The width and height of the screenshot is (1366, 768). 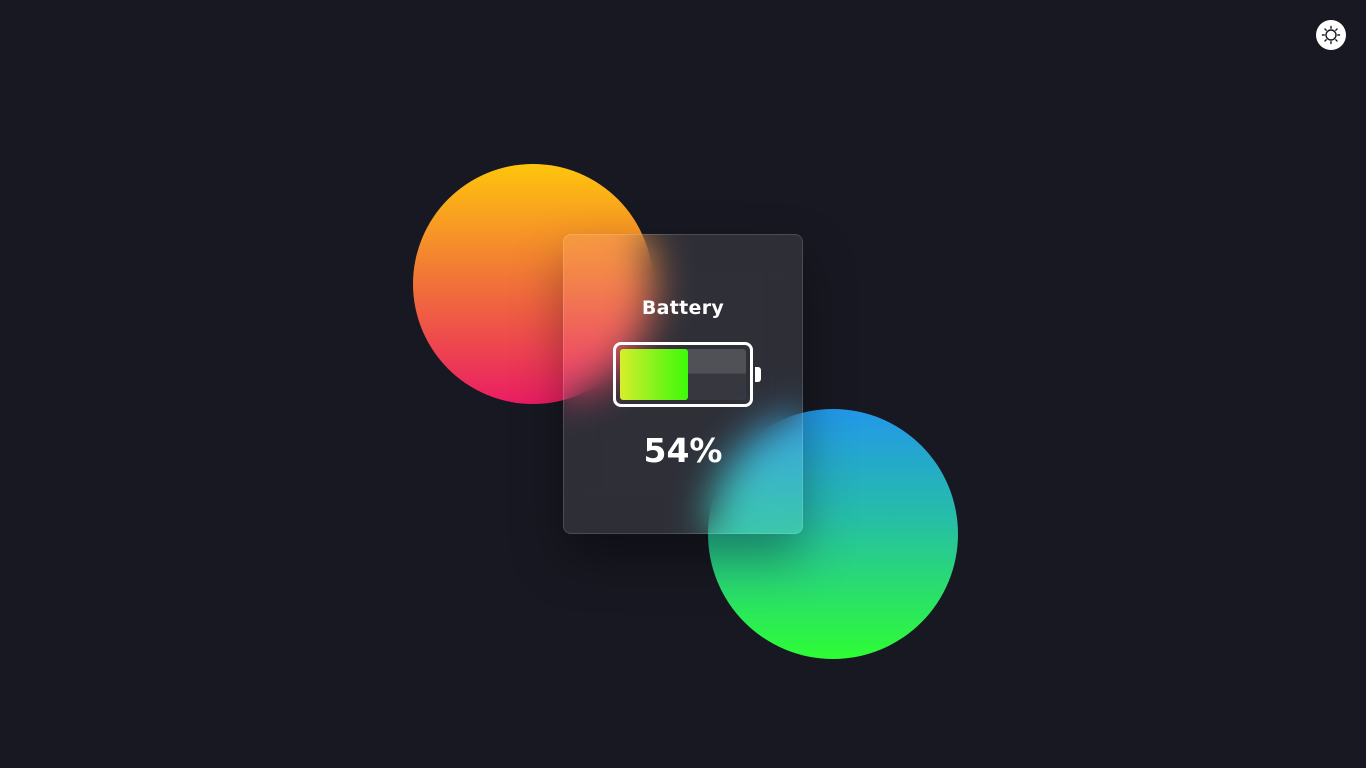 I want to click on battery-terminal, so click(x=758, y=374).